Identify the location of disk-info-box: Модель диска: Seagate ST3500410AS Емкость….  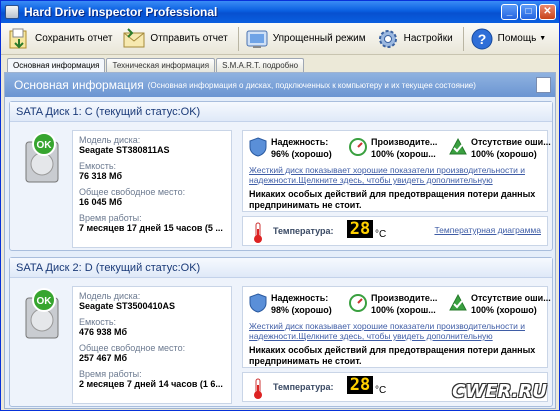
(152, 345).